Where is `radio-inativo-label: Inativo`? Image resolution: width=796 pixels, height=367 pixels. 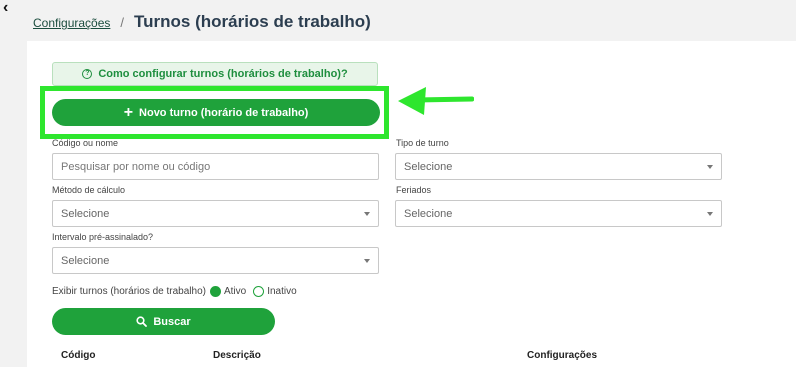
radio-inativo-label: Inativo is located at coordinates (282, 291).